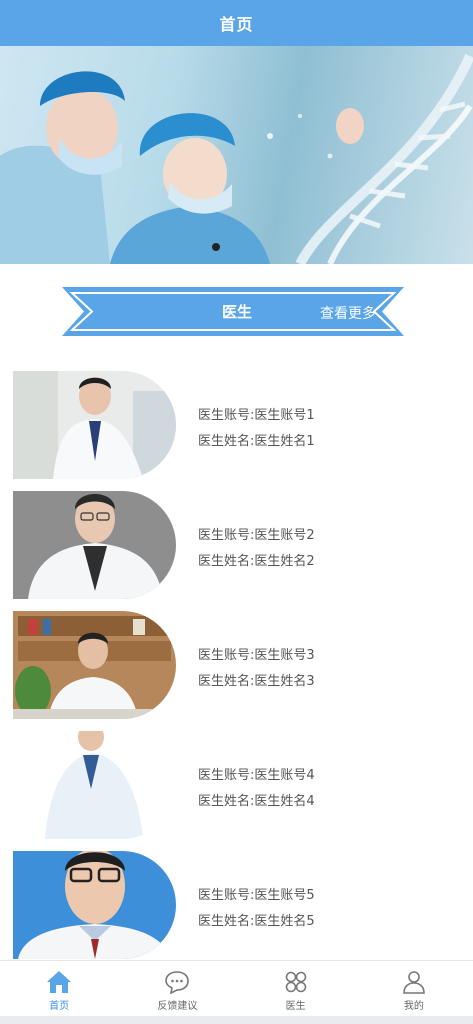  Describe the element at coordinates (256, 775) in the screenshot. I see `doctor-account: 医生账号:医生账号4` at that location.